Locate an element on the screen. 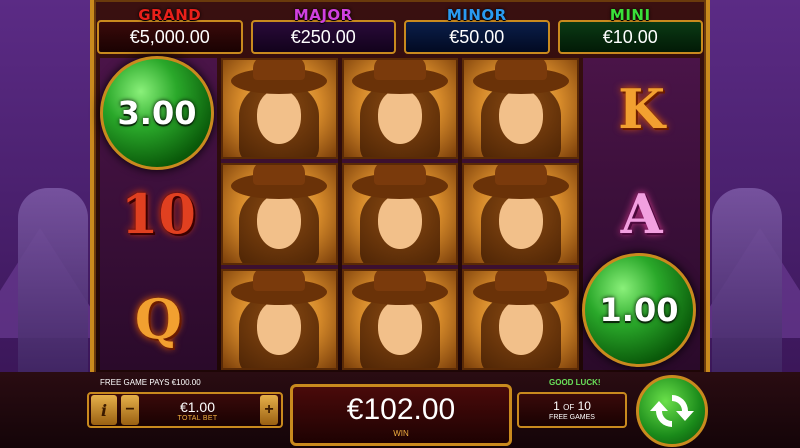  jackpot-minor-label: MINOR is located at coordinates (476, 15).